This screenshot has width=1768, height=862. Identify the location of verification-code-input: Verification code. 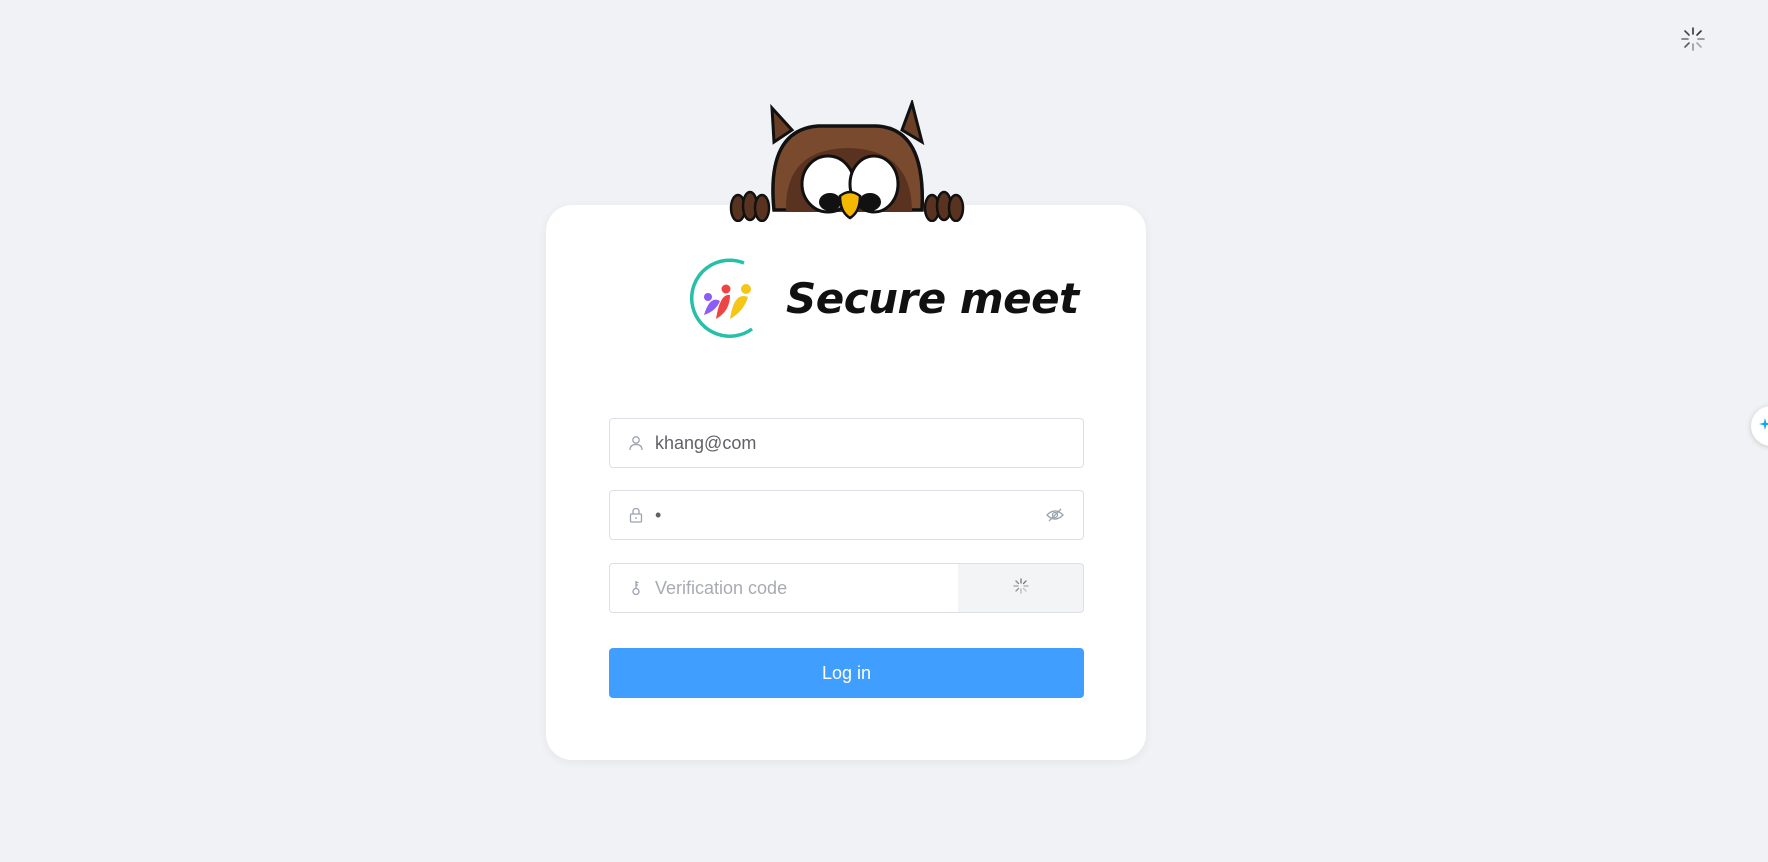
(806, 588).